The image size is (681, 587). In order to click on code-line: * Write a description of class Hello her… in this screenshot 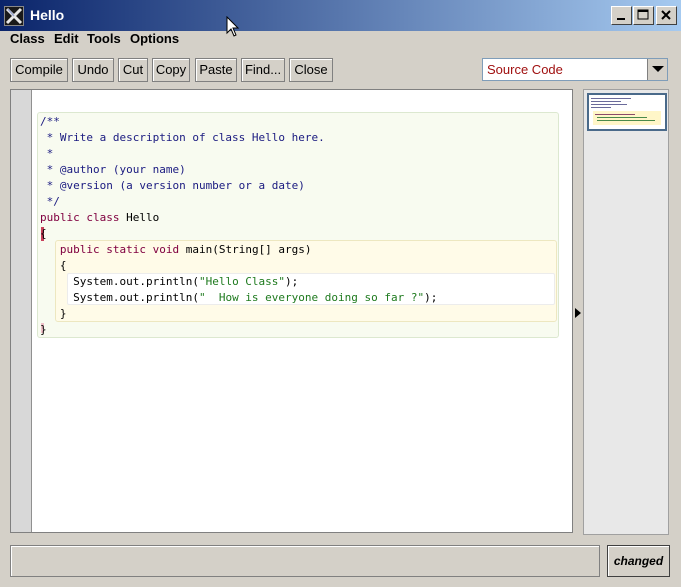, I will do `click(182, 137)`.